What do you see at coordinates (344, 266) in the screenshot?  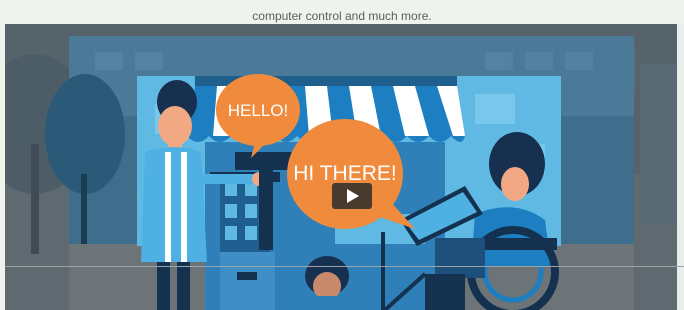 I see `divider-line` at bounding box center [344, 266].